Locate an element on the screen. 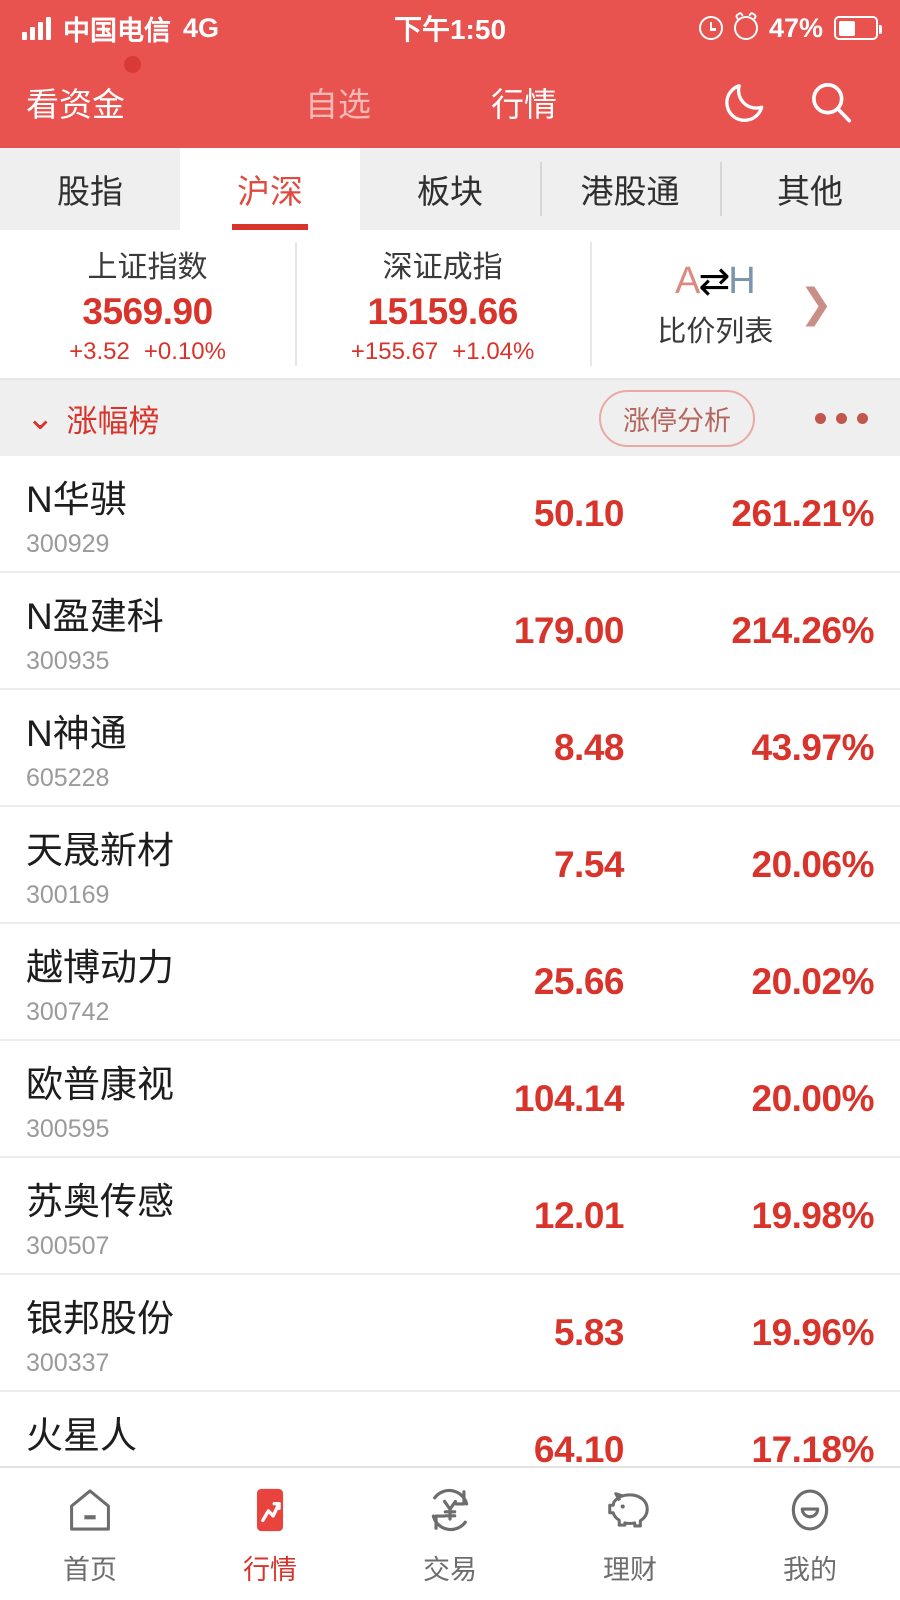  stock-name: N盈建科 is located at coordinates (95, 616).